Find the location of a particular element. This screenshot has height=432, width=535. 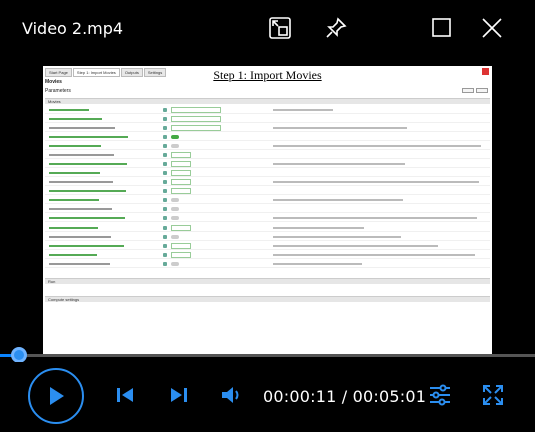

pin-button is located at coordinates (336, 28).